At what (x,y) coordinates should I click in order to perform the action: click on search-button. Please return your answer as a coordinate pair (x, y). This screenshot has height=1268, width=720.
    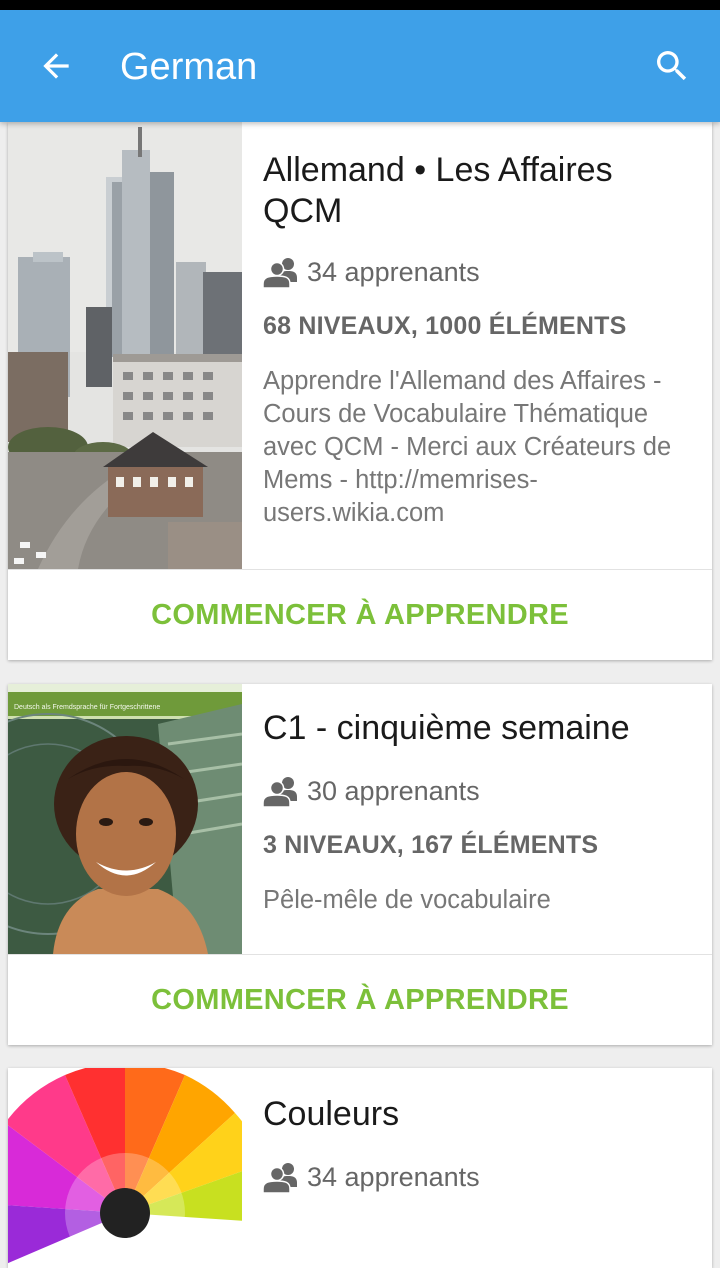
    Looking at the image, I should click on (672, 66).